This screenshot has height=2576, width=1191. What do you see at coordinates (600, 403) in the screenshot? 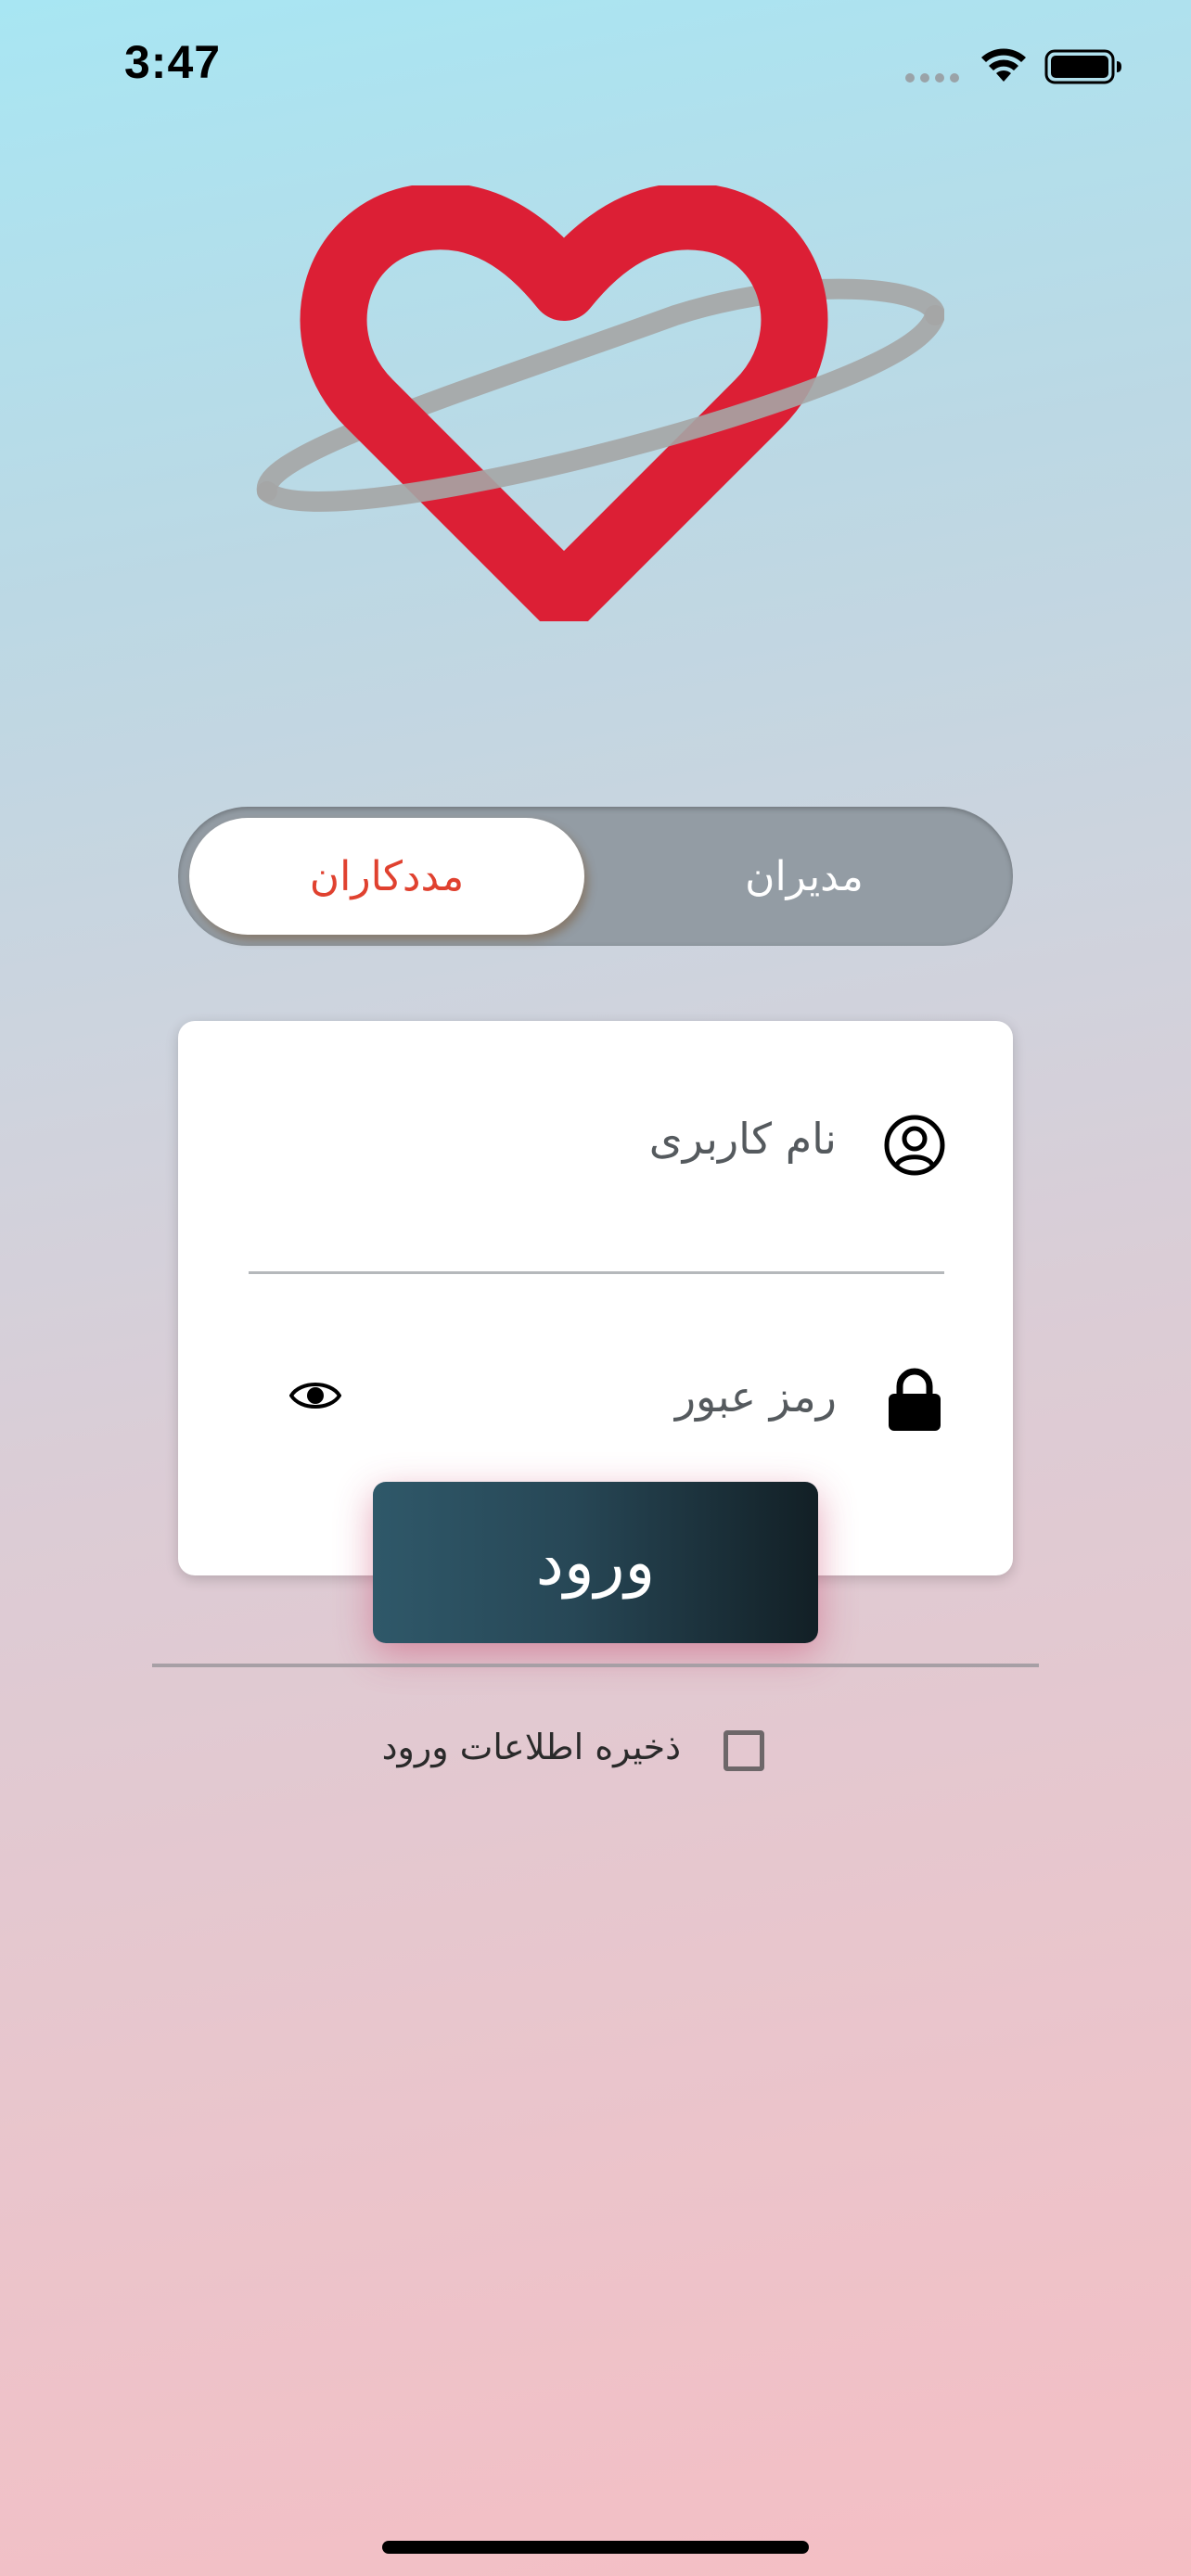
I see `app-logo` at bounding box center [600, 403].